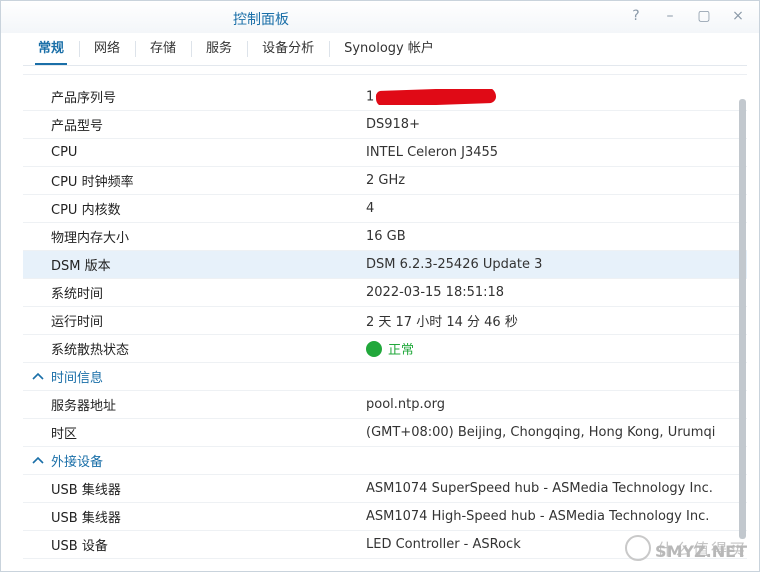 This screenshot has height=572, width=760. Describe the element at coordinates (636, 16) in the screenshot. I see `help-icon: ?` at that location.